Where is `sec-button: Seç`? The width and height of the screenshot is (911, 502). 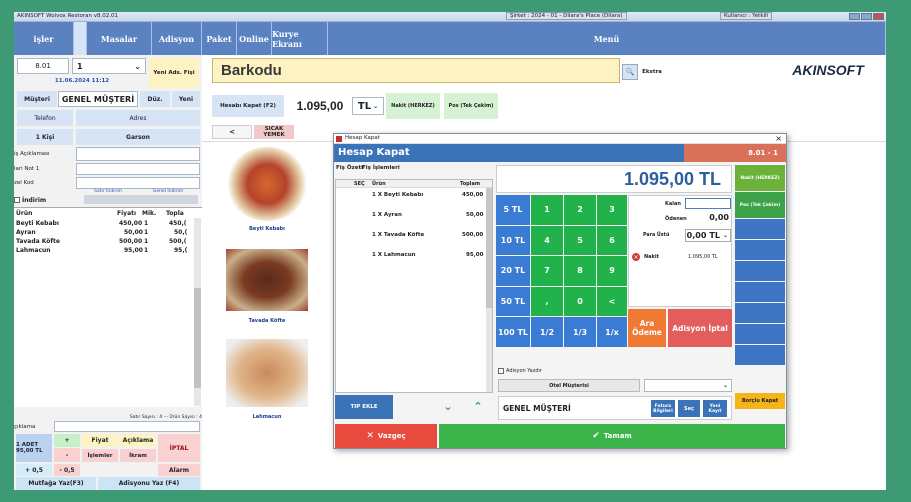 sec-button: Seç is located at coordinates (689, 408).